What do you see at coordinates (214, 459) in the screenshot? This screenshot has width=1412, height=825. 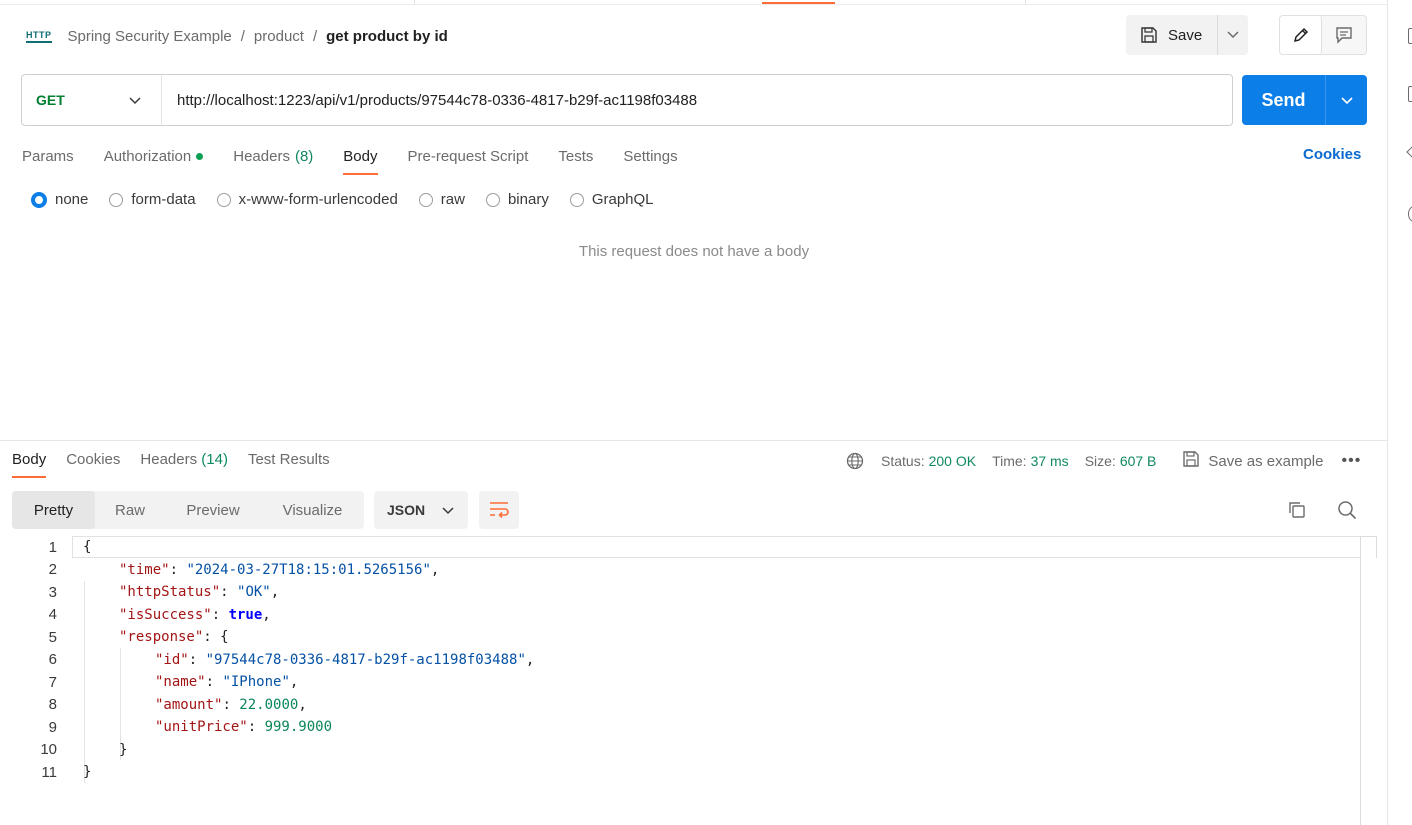 I see `tab-count: (14)` at bounding box center [214, 459].